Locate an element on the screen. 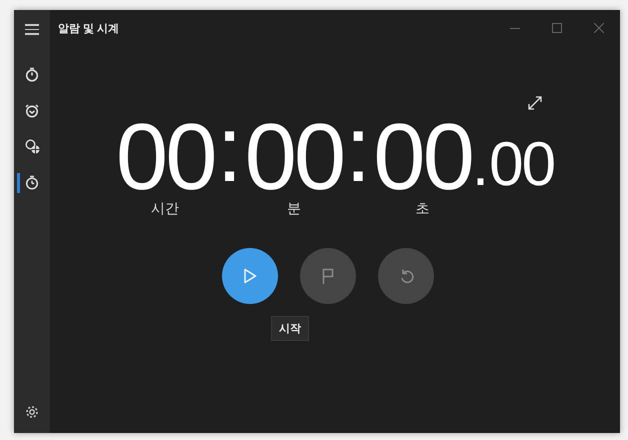 The image size is (628, 440). stopwatch-icon is located at coordinates (32, 182).